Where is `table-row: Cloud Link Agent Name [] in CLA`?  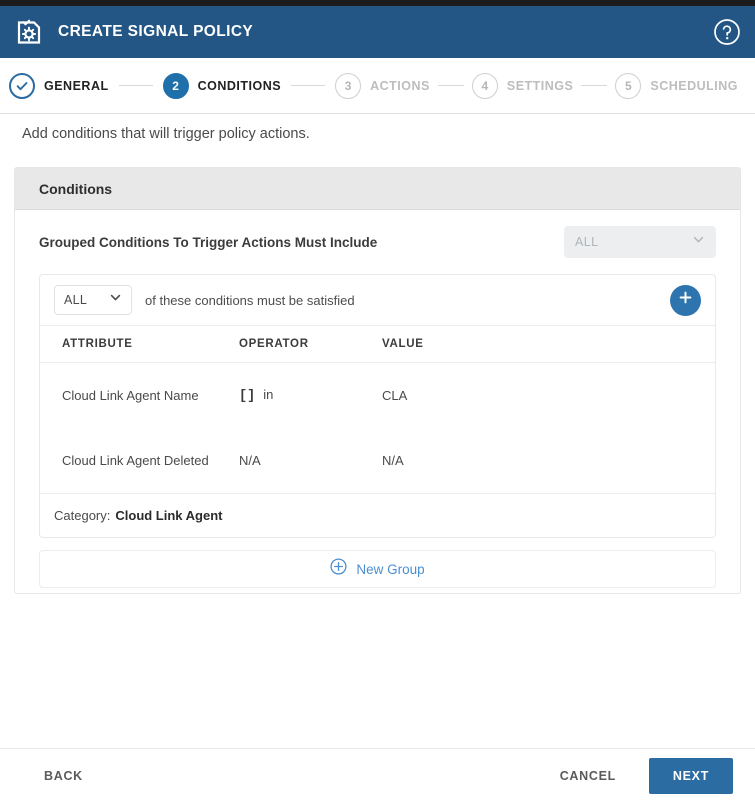 table-row: Cloud Link Agent Name [] in CLA is located at coordinates (377, 395).